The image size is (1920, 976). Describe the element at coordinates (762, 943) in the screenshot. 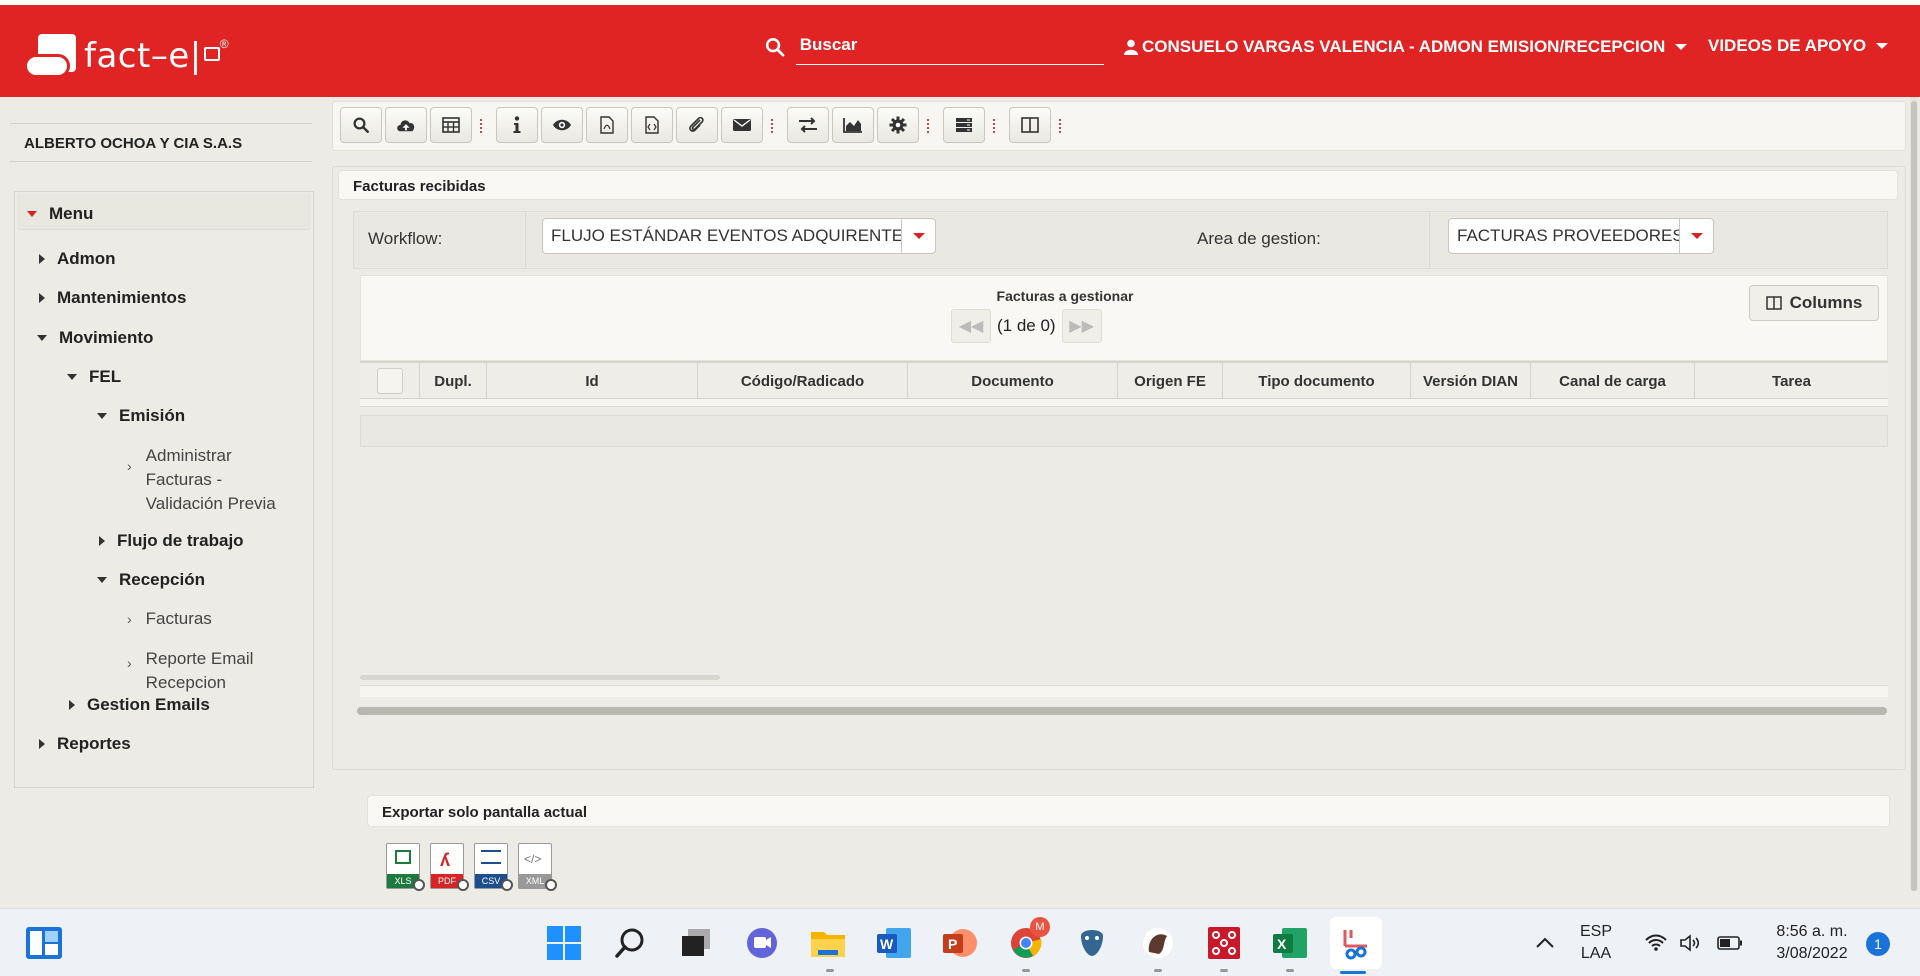

I see `teams-chat-icon` at that location.